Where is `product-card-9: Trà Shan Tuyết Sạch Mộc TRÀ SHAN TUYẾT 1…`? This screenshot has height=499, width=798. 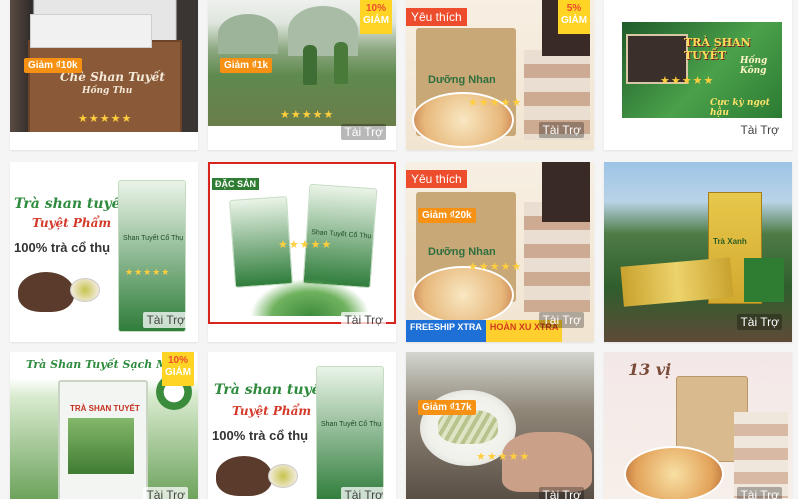
product-card-9: Trà Shan Tuyết Sạch Mộc TRÀ SHAN TUYẾT 1… is located at coordinates (104, 425).